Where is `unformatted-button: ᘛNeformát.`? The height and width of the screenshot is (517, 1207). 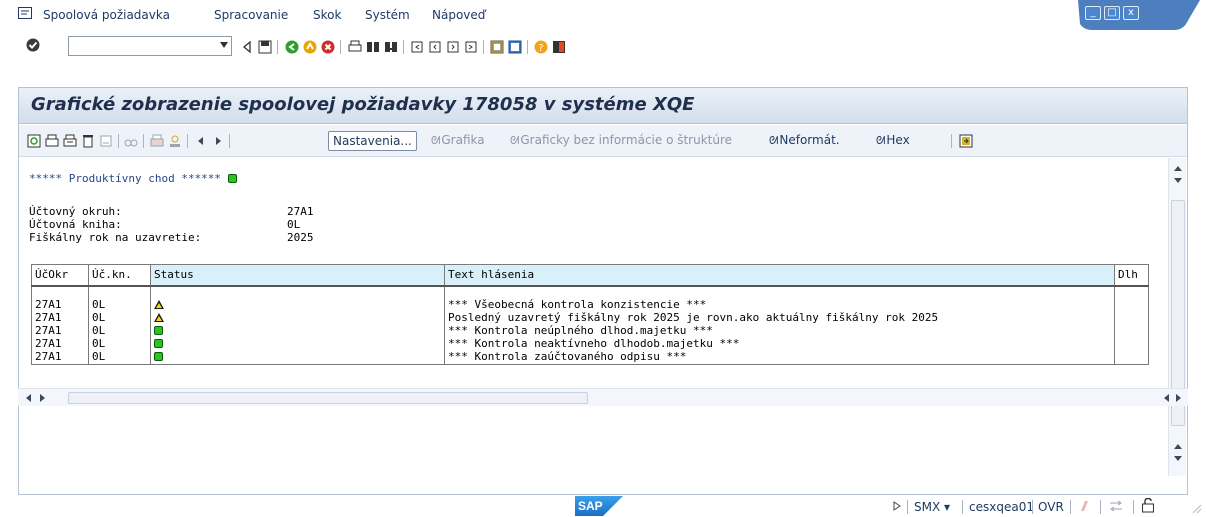 unformatted-button: ᘛNeformát. is located at coordinates (804, 140).